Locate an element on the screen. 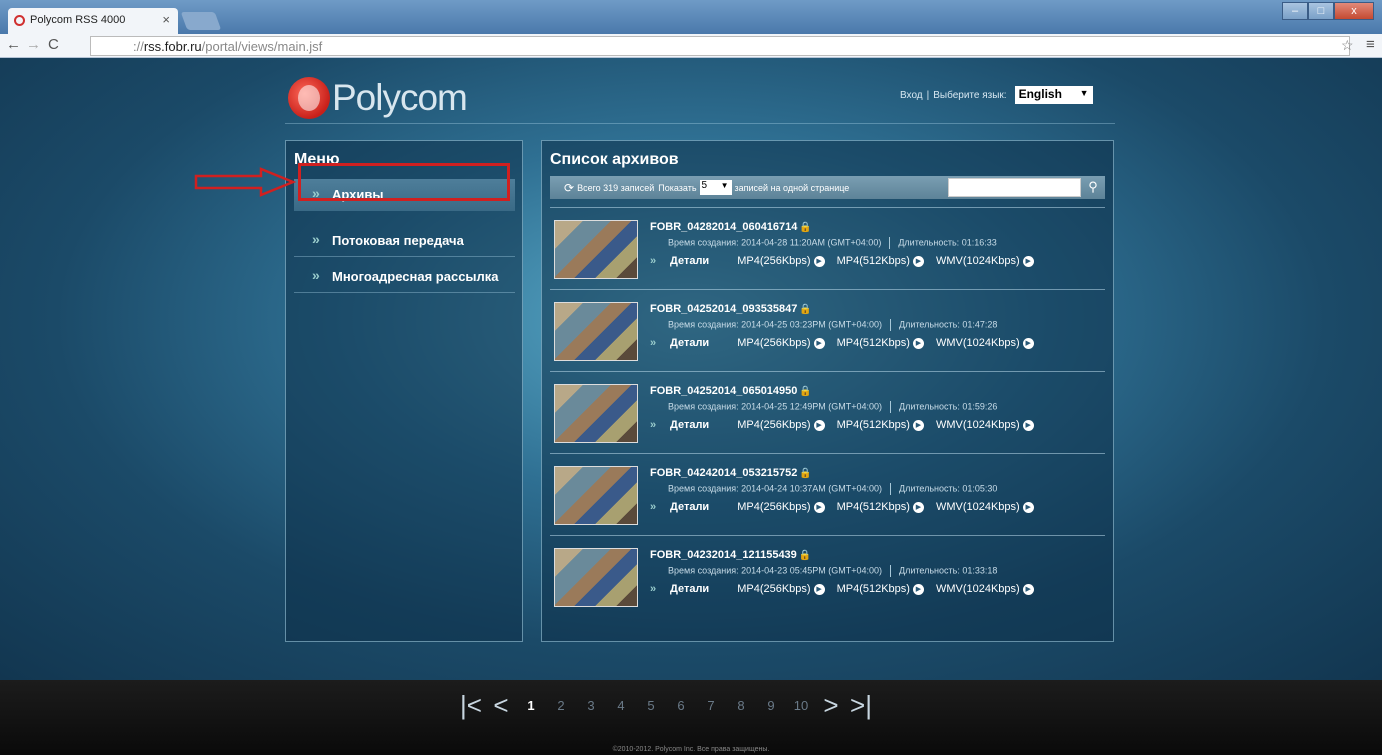 The width and height of the screenshot is (1382, 755). page-number: 5 is located at coordinates (651, 705).